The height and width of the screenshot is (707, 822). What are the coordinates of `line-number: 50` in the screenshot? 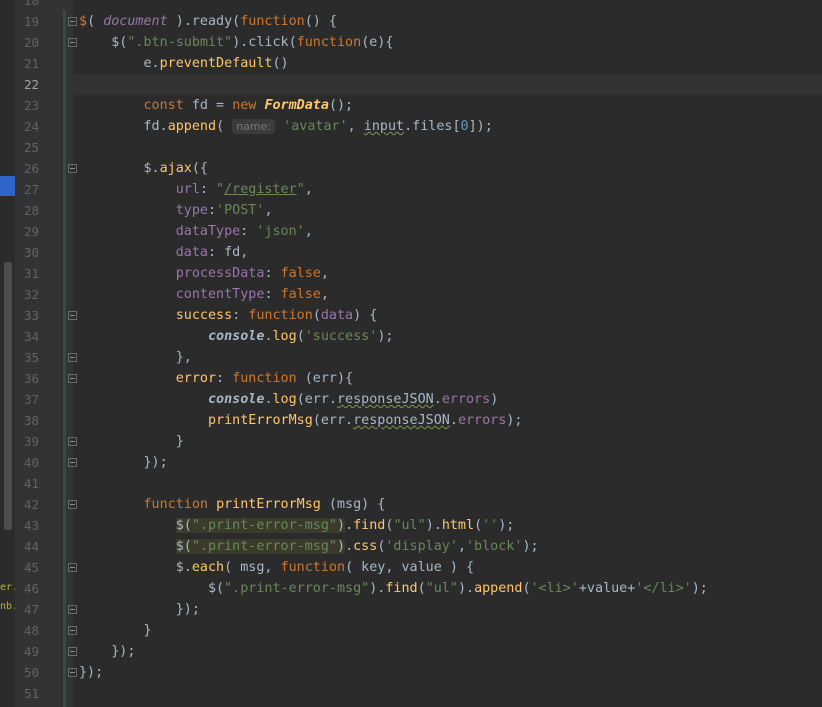 It's located at (31, 672).